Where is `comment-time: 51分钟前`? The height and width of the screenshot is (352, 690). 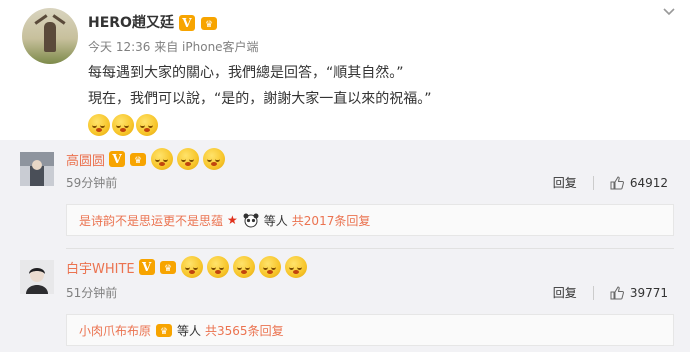 comment-time: 51分钟前 is located at coordinates (92, 293).